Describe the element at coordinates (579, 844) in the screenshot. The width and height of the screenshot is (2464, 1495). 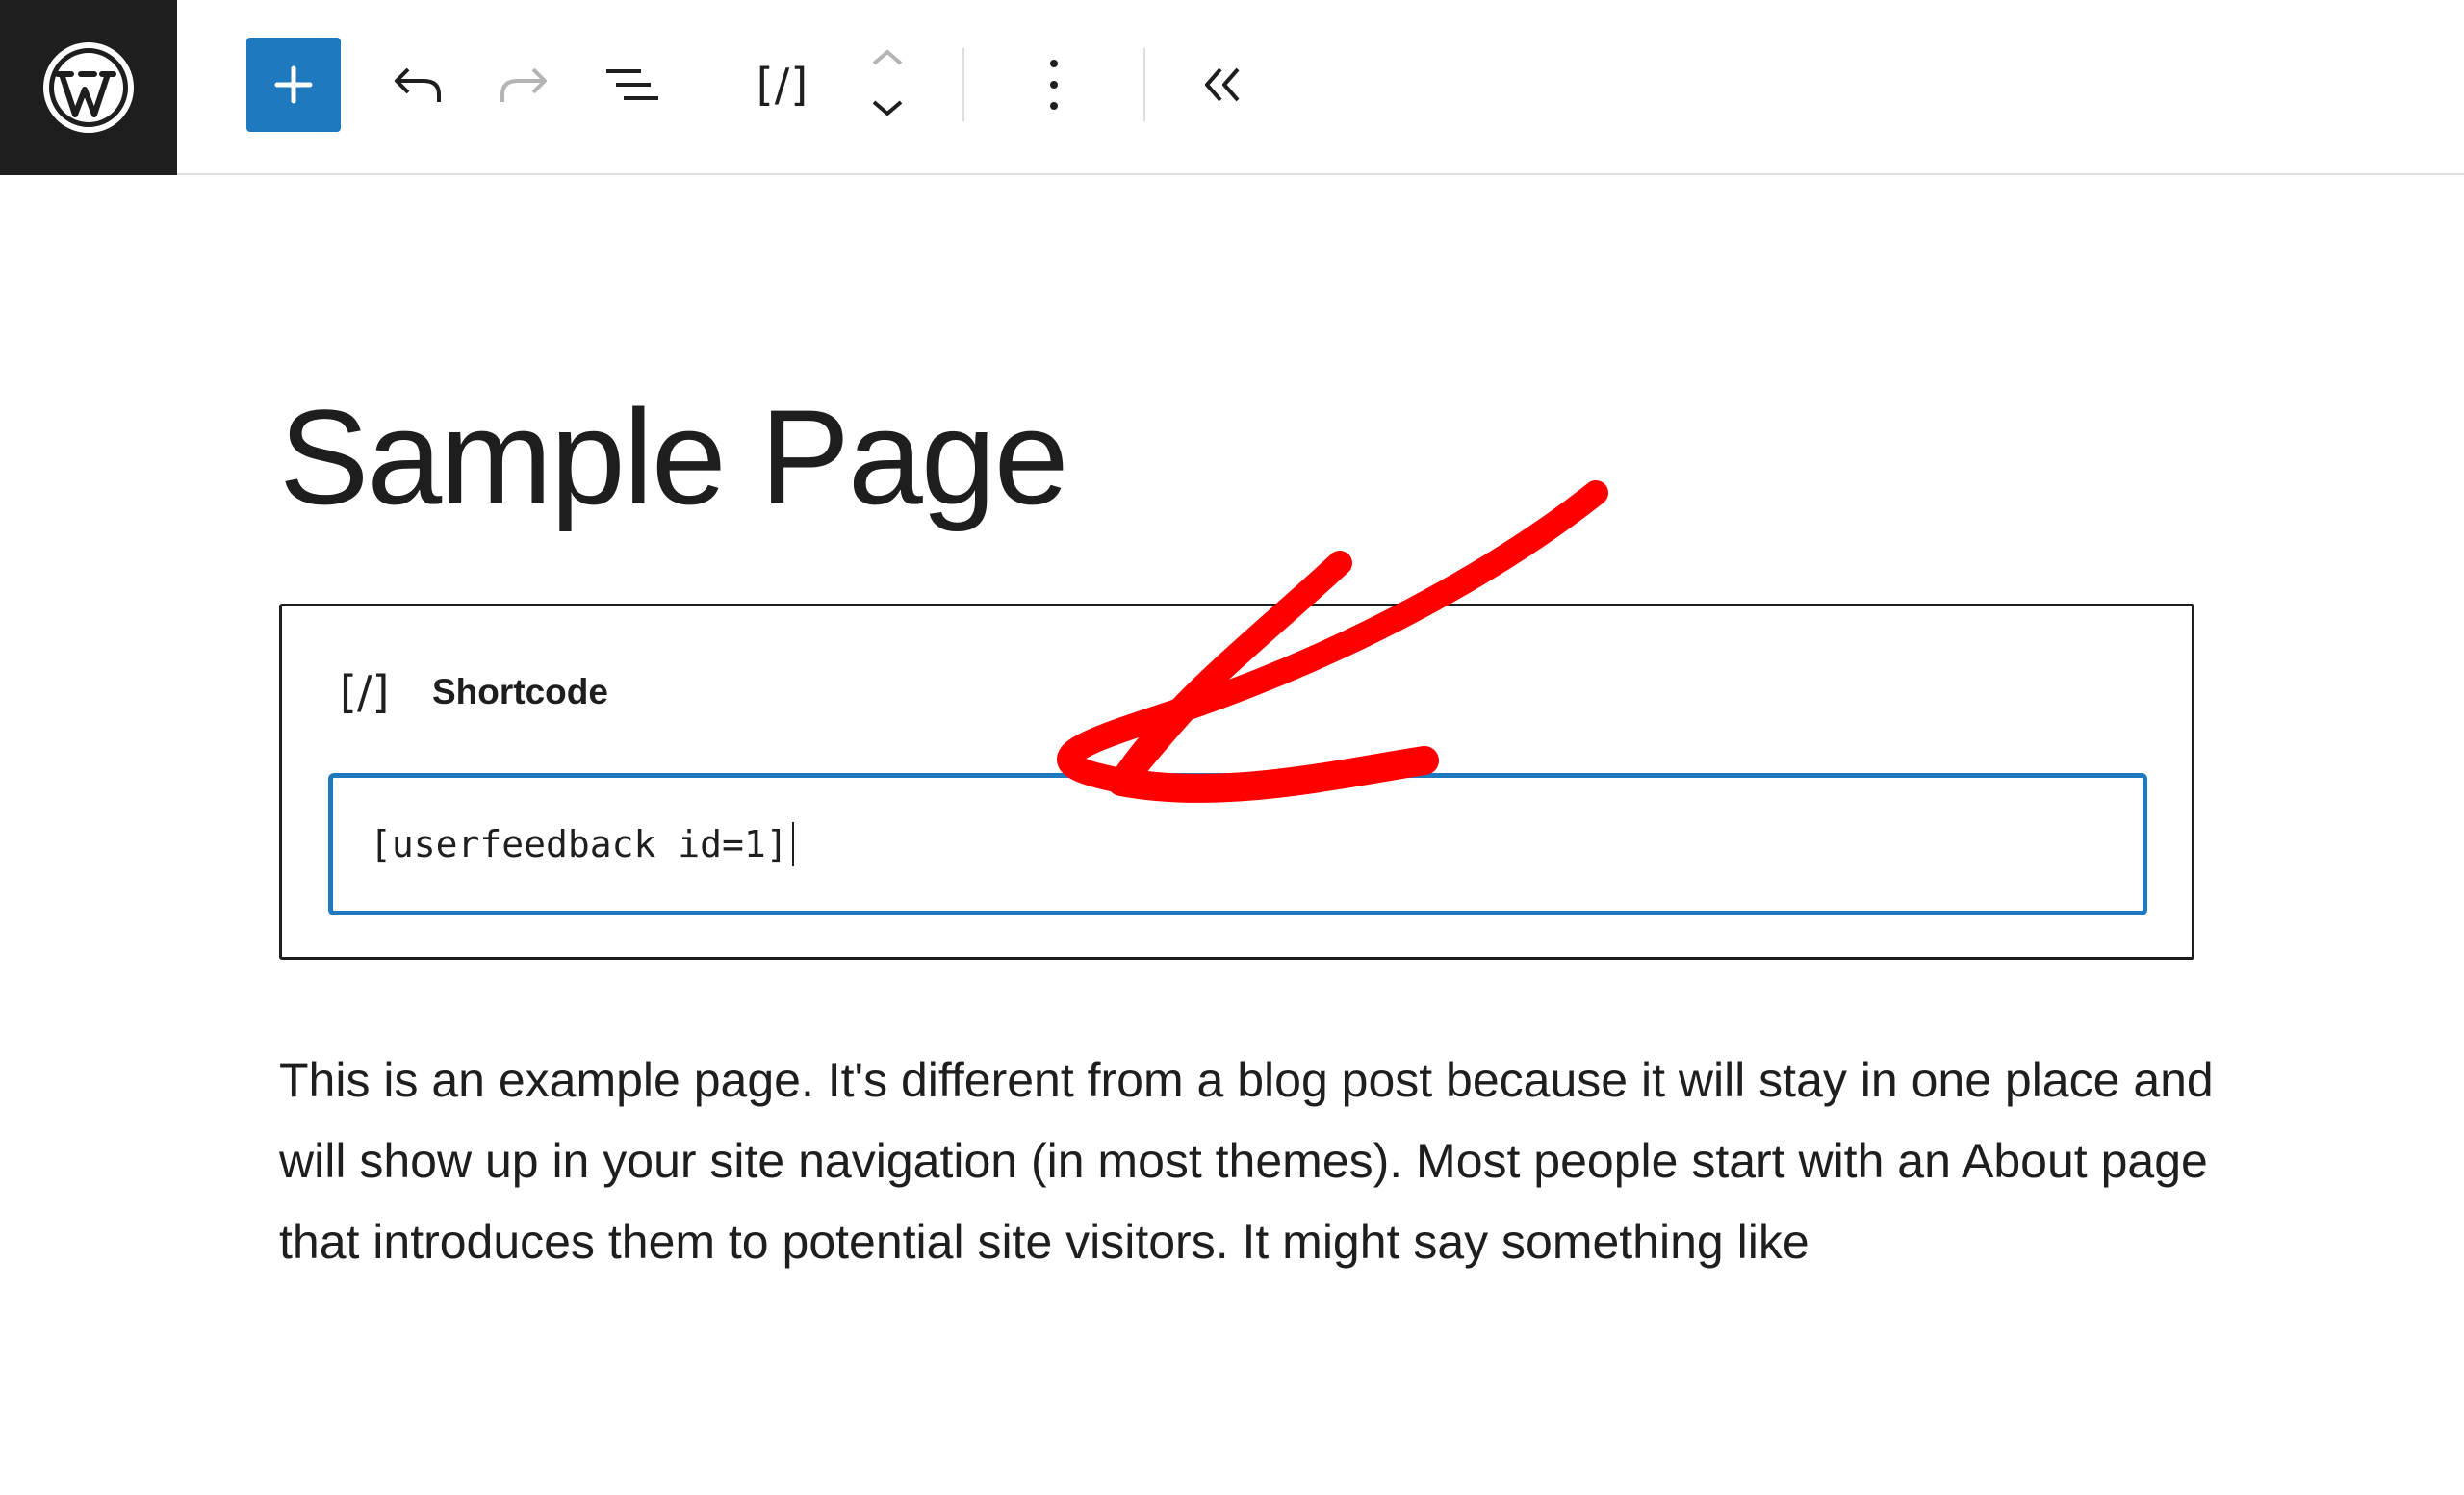
I see `shortcode-input-value: [userfeedback id=1]` at that location.